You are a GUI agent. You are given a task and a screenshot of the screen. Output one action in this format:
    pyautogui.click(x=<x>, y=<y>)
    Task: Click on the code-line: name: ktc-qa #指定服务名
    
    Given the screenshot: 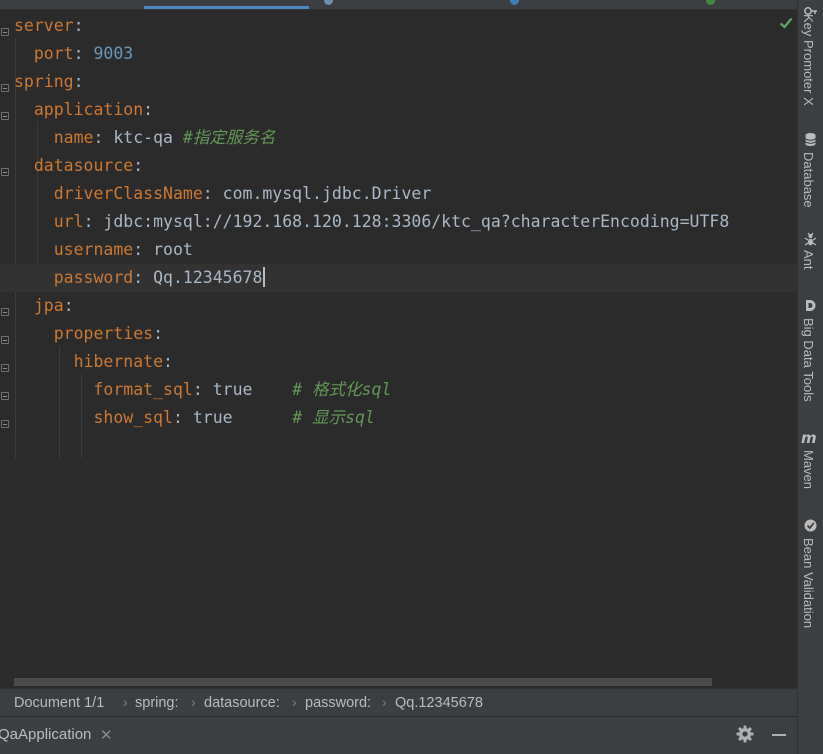 What is the action you would take?
    pyautogui.click(x=145, y=138)
    